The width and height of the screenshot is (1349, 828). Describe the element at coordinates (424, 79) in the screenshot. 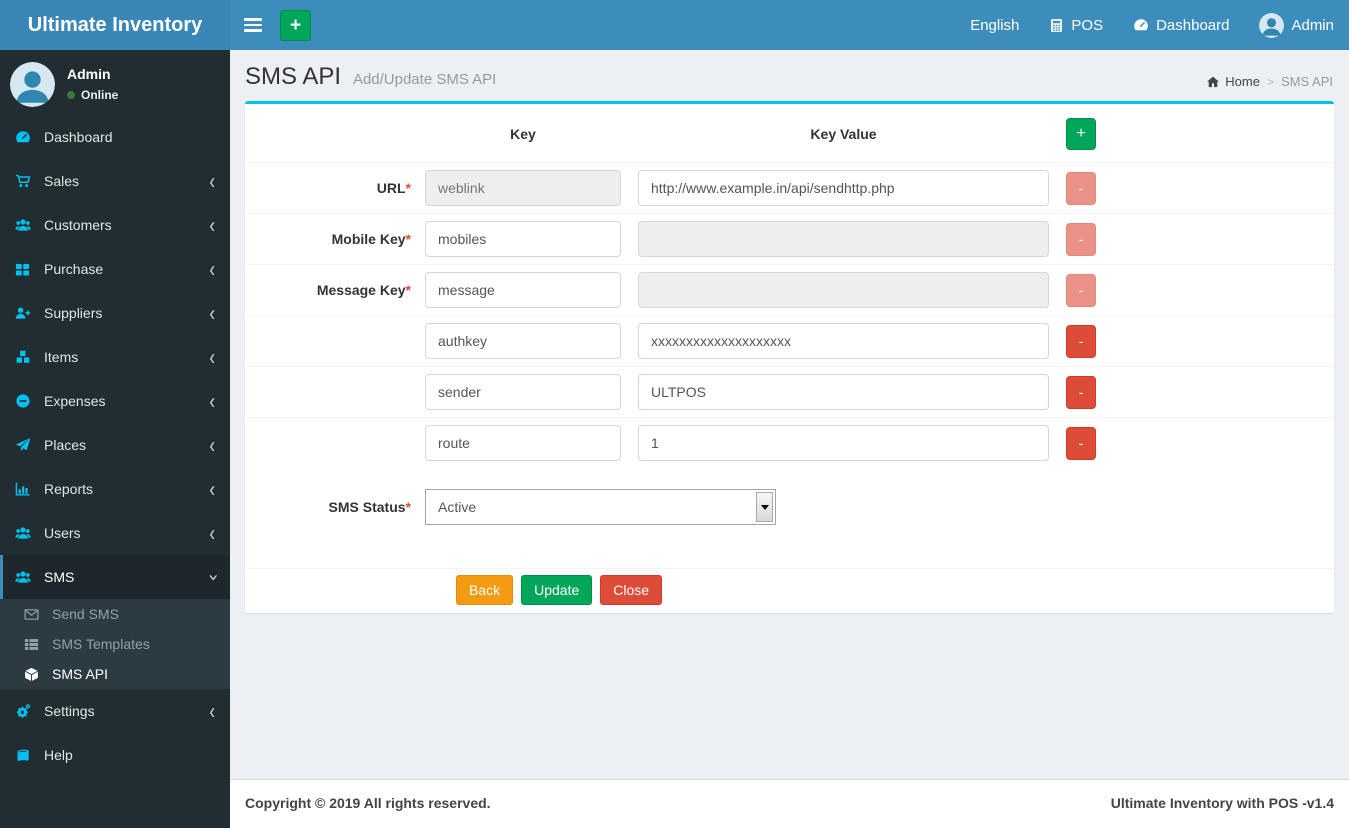

I see `page-subtitle: Add/Update SMS API` at that location.